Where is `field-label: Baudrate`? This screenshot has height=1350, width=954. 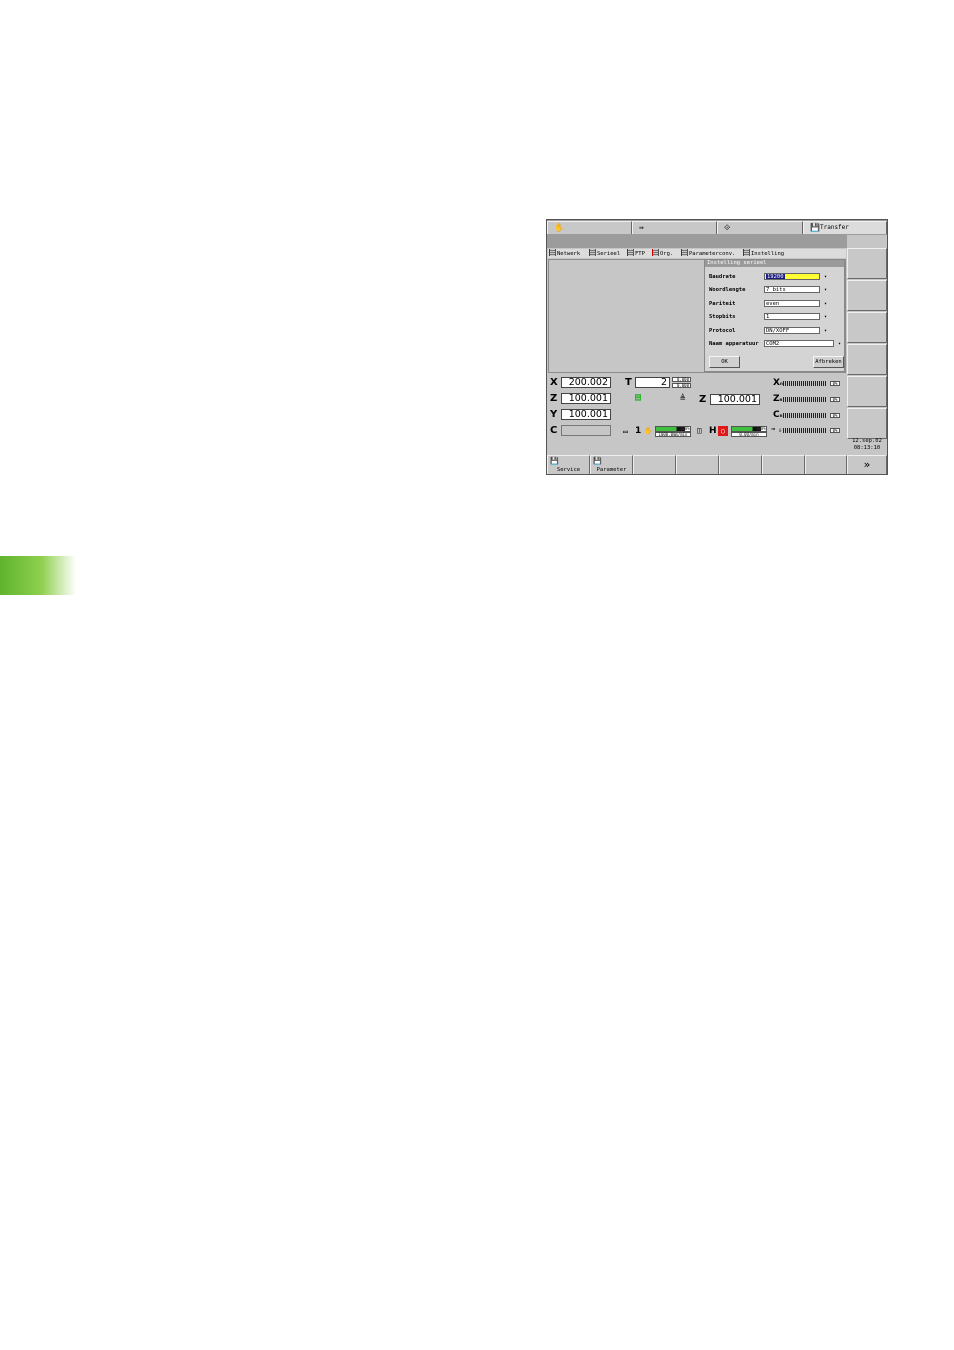
field-label: Baudrate is located at coordinates (722, 277).